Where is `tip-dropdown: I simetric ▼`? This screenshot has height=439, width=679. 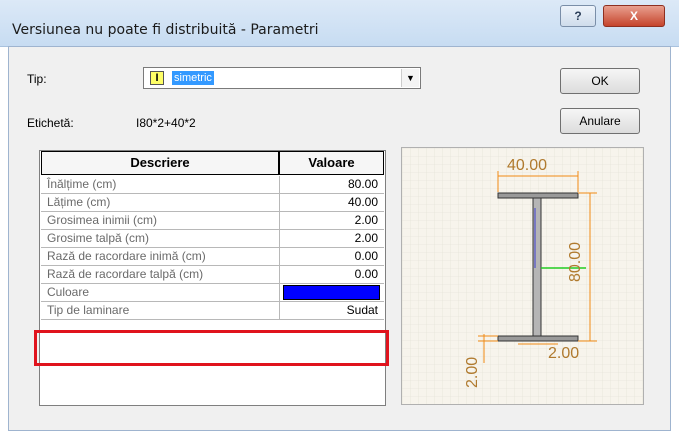 tip-dropdown: I simetric ▼ is located at coordinates (282, 78).